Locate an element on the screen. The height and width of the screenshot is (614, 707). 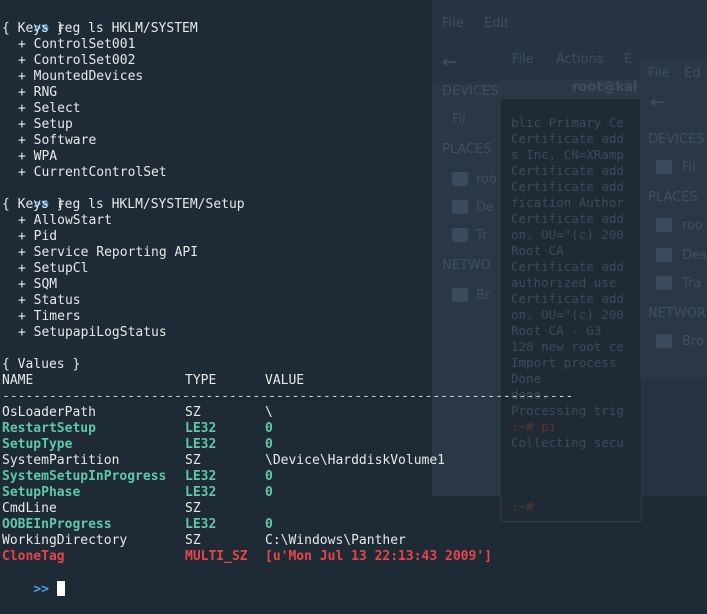
value-value: C:\Windows\Panther is located at coordinates (335, 540).